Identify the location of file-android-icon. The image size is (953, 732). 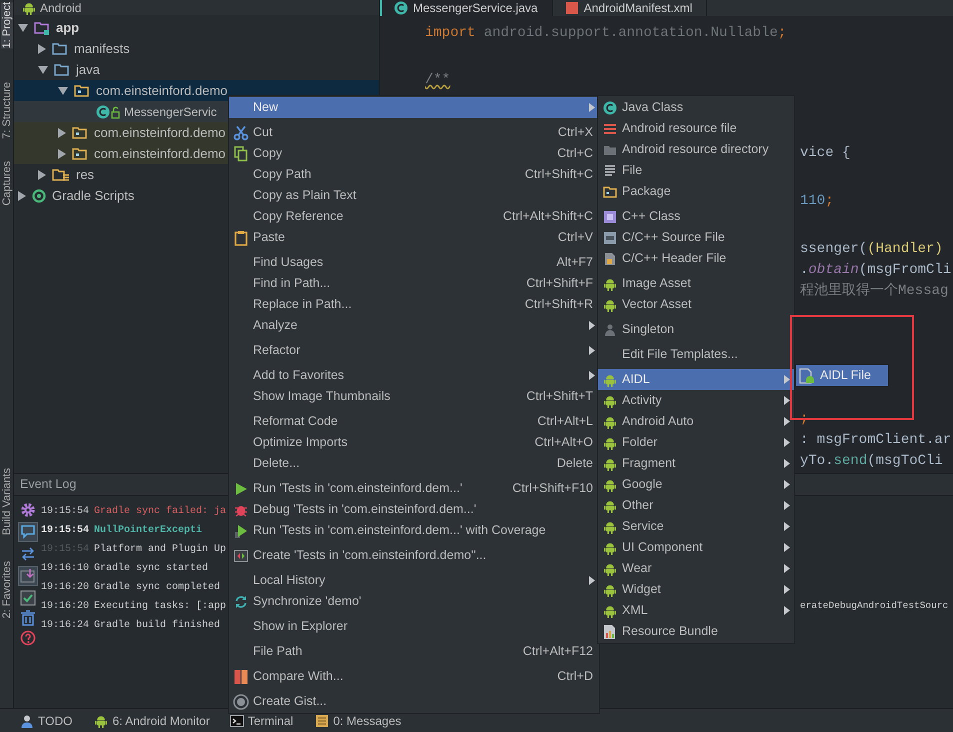
(807, 376).